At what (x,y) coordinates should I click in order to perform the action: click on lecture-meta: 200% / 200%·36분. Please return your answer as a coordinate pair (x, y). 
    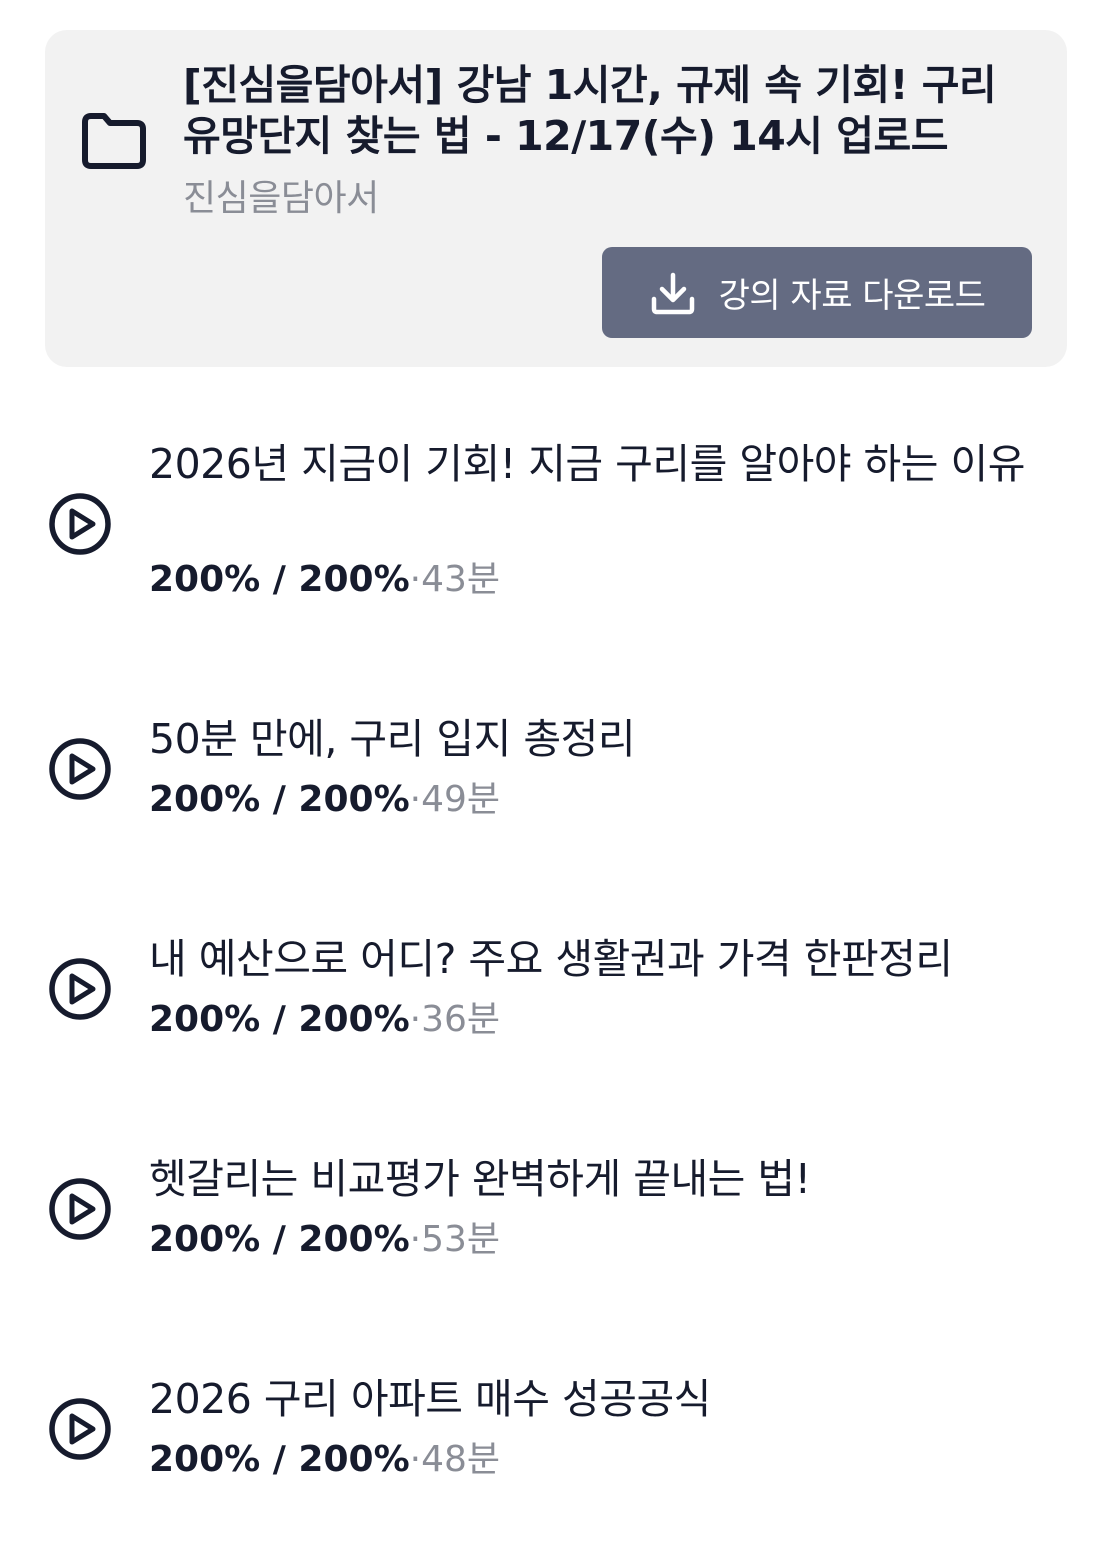
    Looking at the image, I should click on (324, 1020).